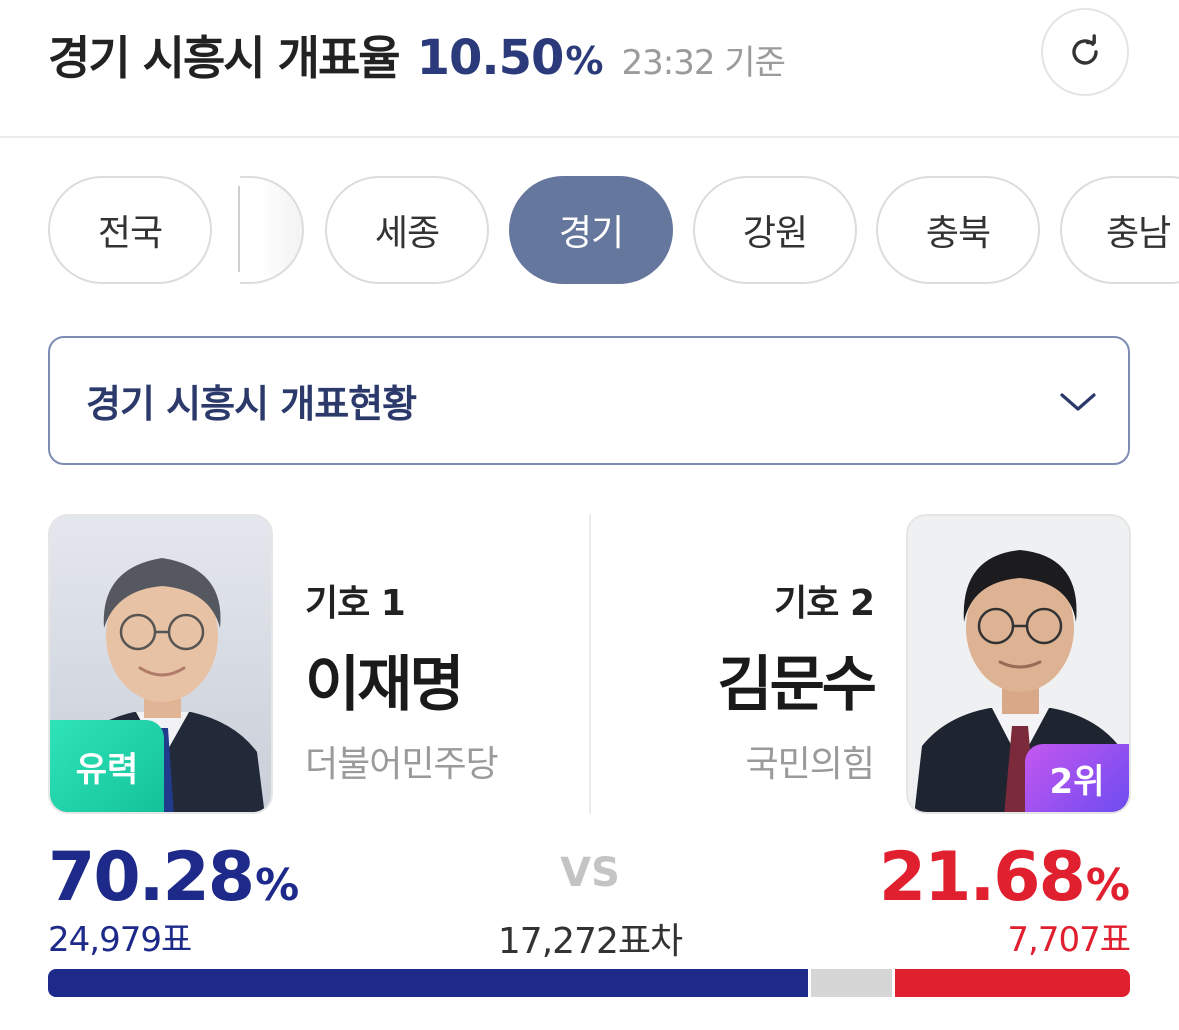 The image size is (1179, 1030). What do you see at coordinates (958, 230) in the screenshot?
I see `tab-chungbuk: 충북` at bounding box center [958, 230].